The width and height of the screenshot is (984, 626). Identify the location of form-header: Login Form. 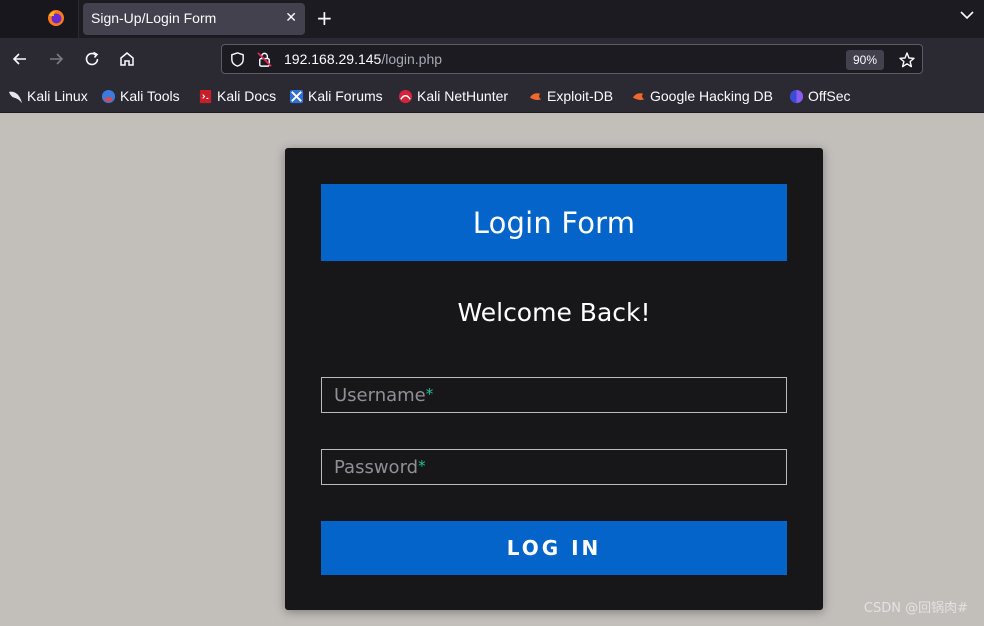
(554, 222).